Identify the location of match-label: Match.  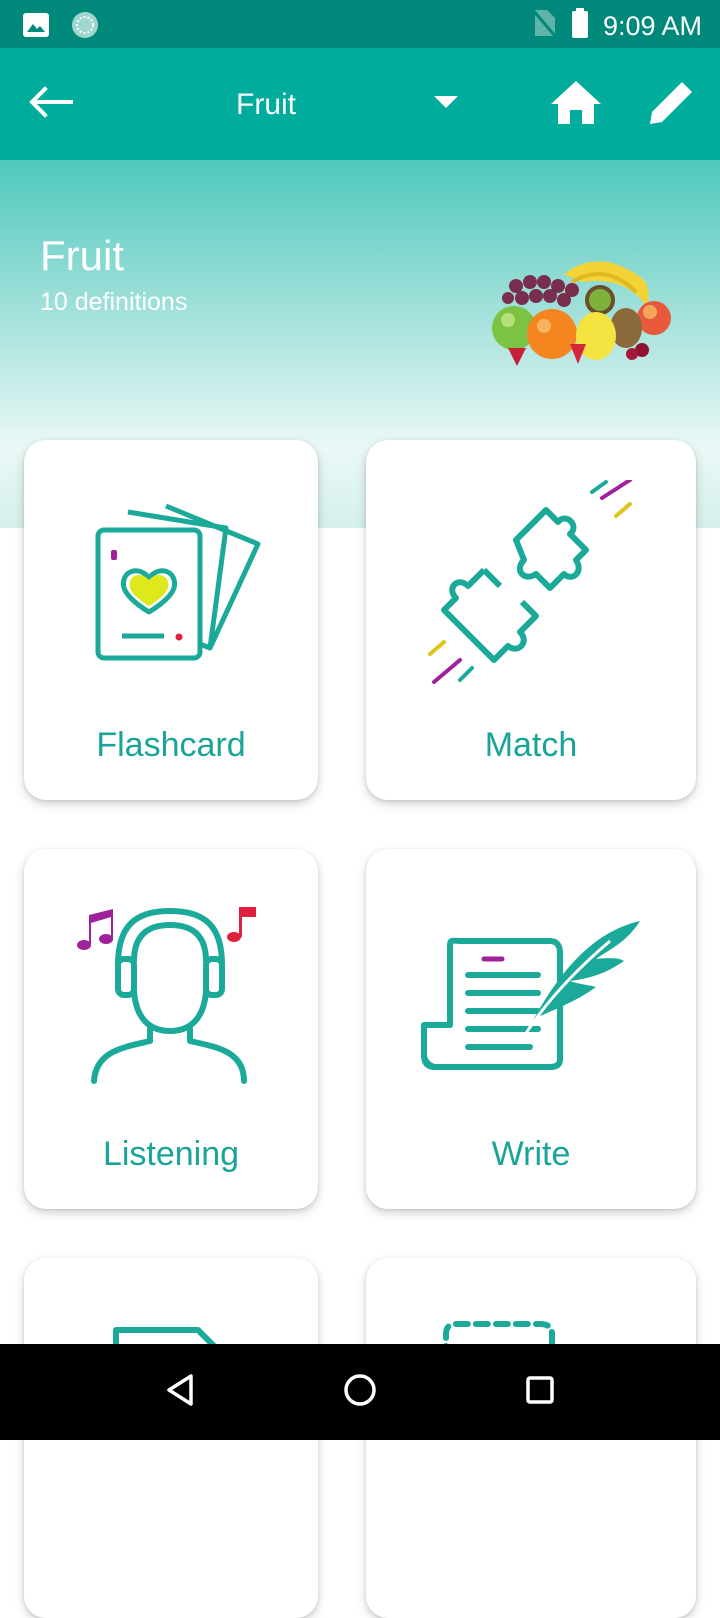
(531, 745).